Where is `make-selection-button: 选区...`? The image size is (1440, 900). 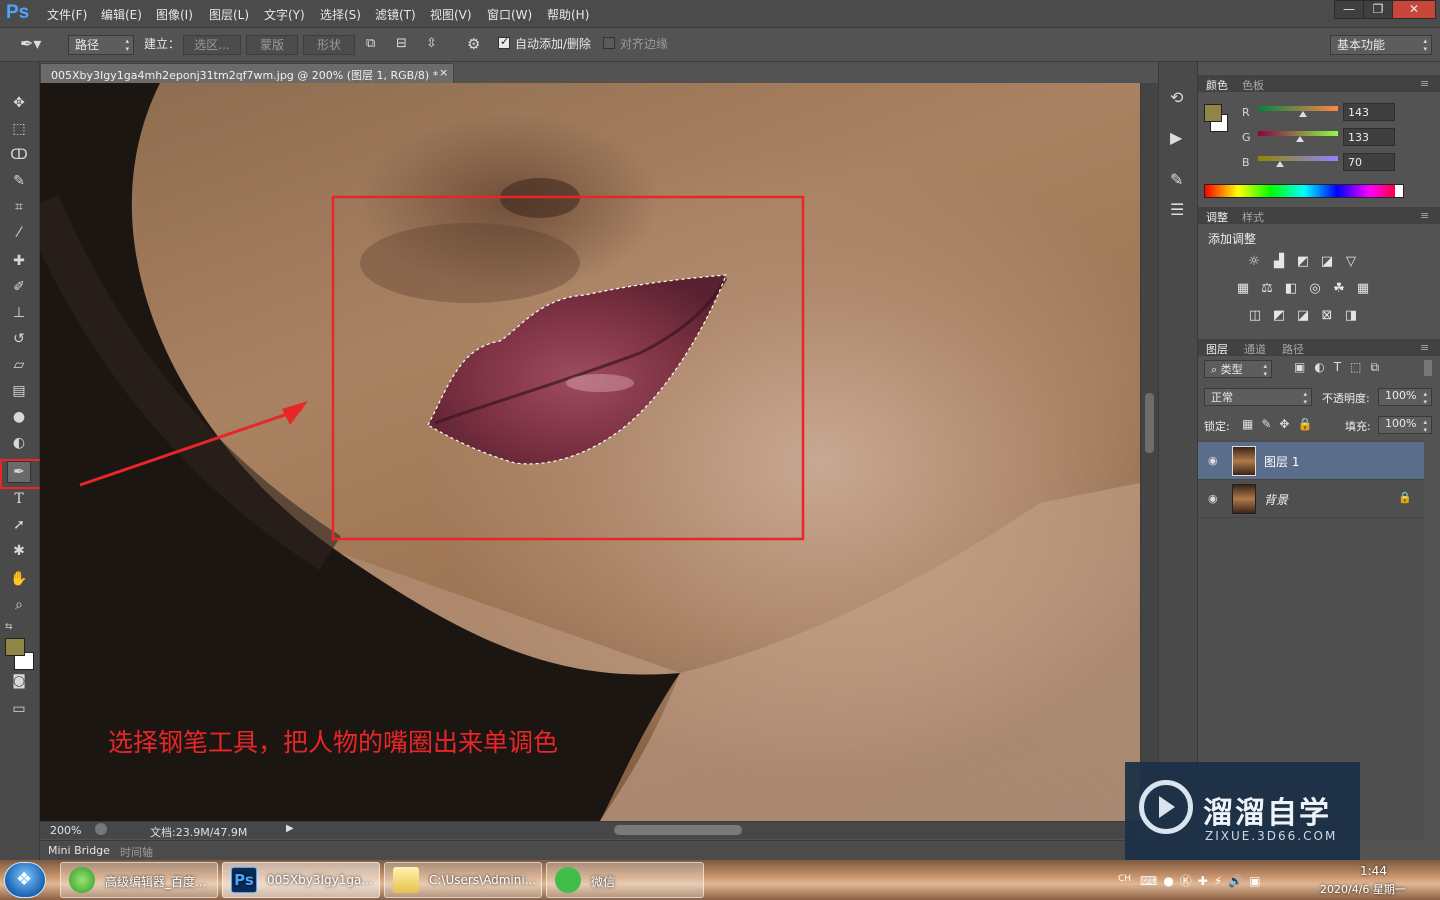 make-selection-button: 选区... is located at coordinates (212, 45).